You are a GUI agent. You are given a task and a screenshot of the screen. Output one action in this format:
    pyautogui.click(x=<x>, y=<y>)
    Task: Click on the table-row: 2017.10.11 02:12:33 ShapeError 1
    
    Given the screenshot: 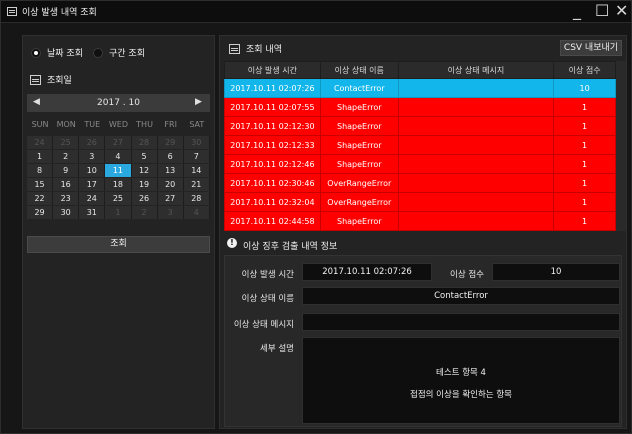 What is the action you would take?
    pyautogui.click(x=420, y=145)
    